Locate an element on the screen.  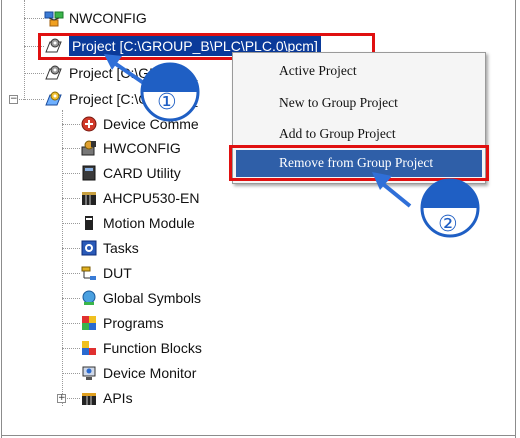
panel-right-border is located at coordinates (515, 219).